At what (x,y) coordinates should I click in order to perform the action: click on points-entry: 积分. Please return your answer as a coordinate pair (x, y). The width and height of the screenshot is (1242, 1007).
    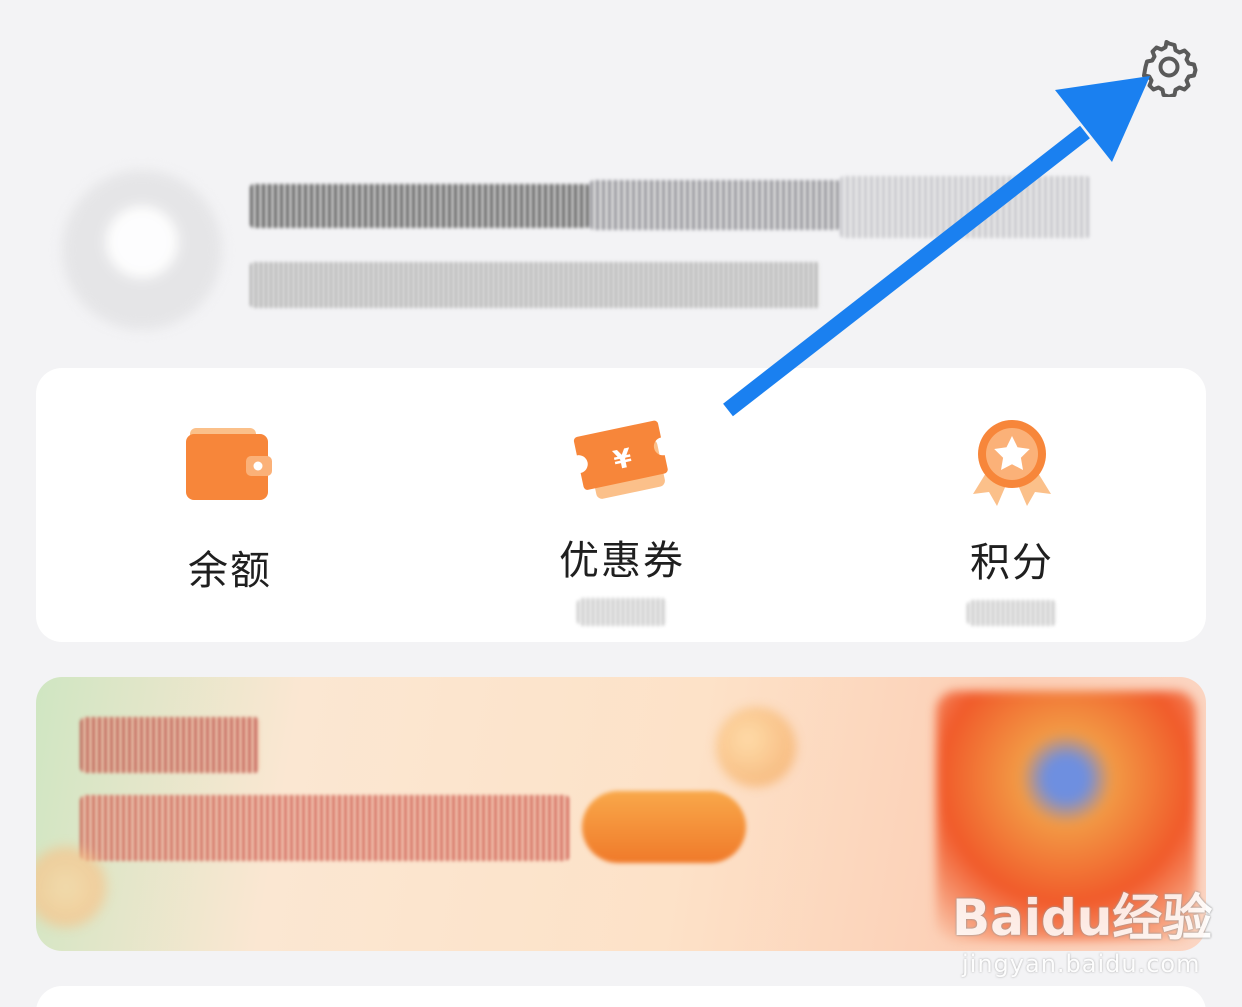
    Looking at the image, I should click on (1012, 521).